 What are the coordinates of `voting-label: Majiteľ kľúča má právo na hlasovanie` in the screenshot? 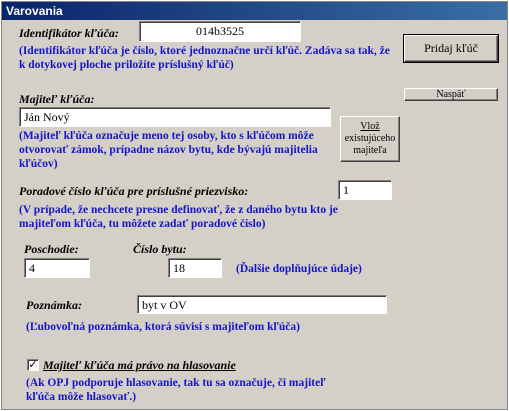 It's located at (139, 365).